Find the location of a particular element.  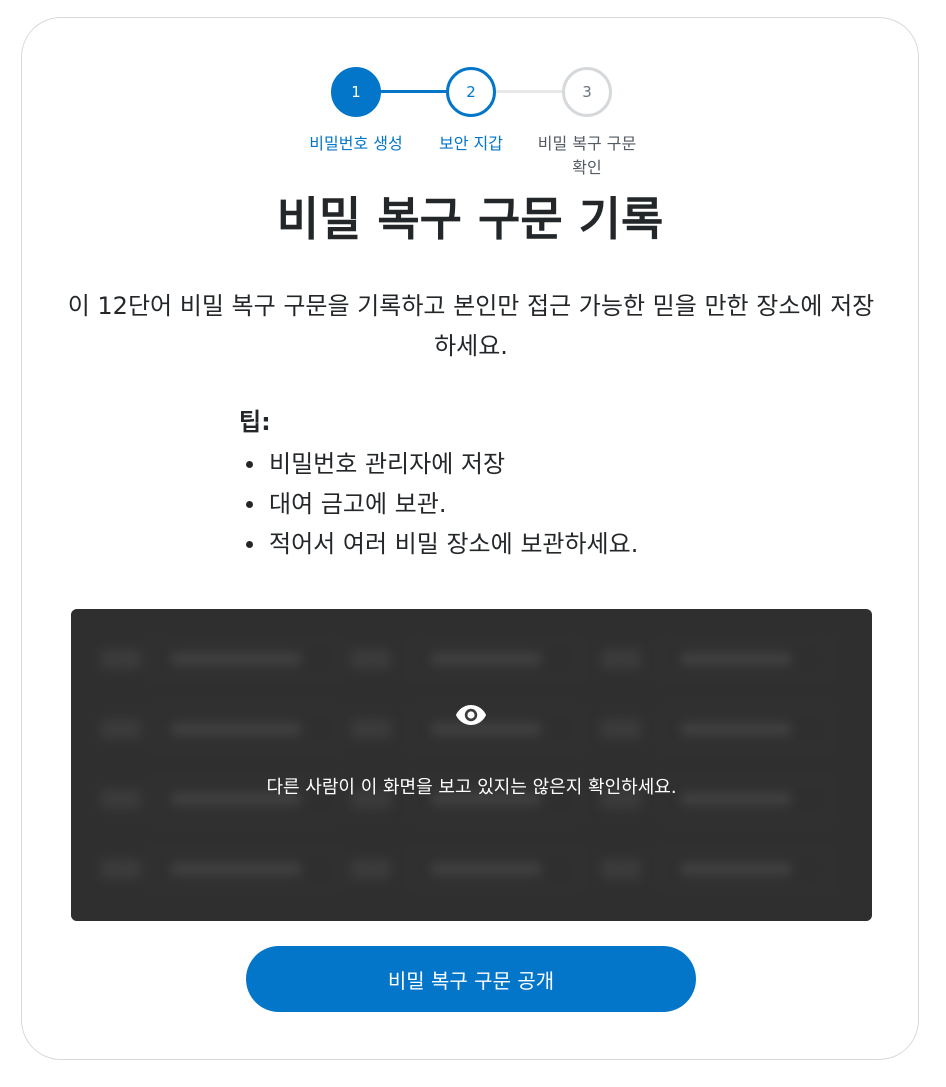

tip-item: 적어서 여러 비밀 장소에 보관하세요. is located at coordinates (499, 544).